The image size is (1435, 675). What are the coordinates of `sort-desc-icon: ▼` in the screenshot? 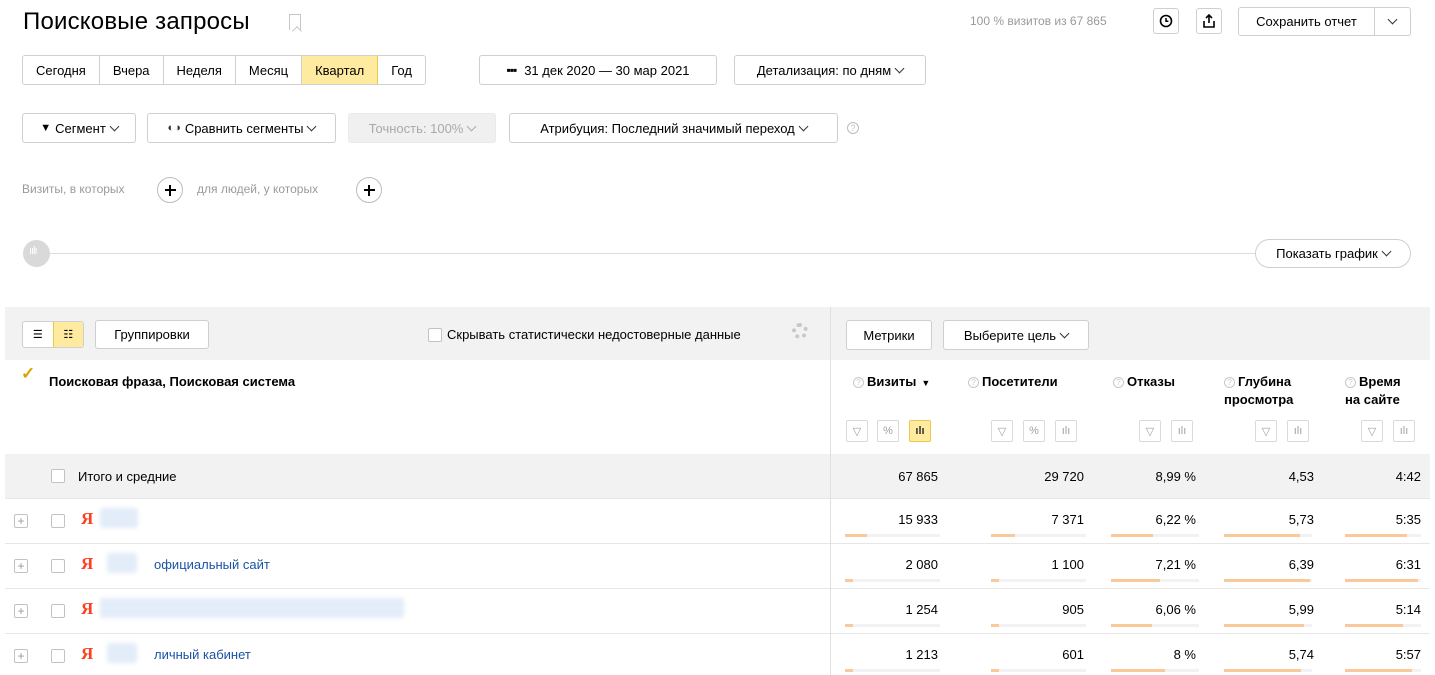 It's located at (926, 383).